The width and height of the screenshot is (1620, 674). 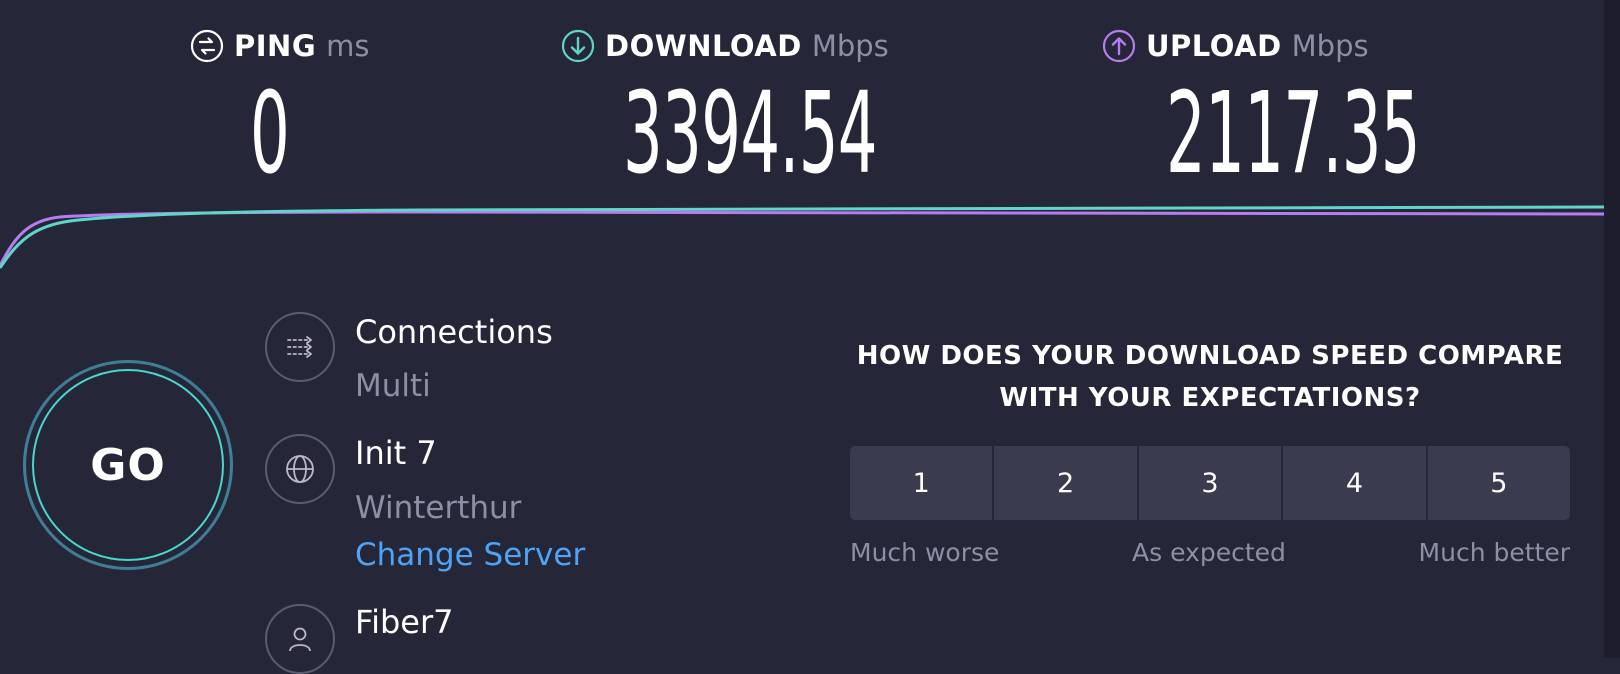 I want to click on connections-title: Connections, so click(x=454, y=332).